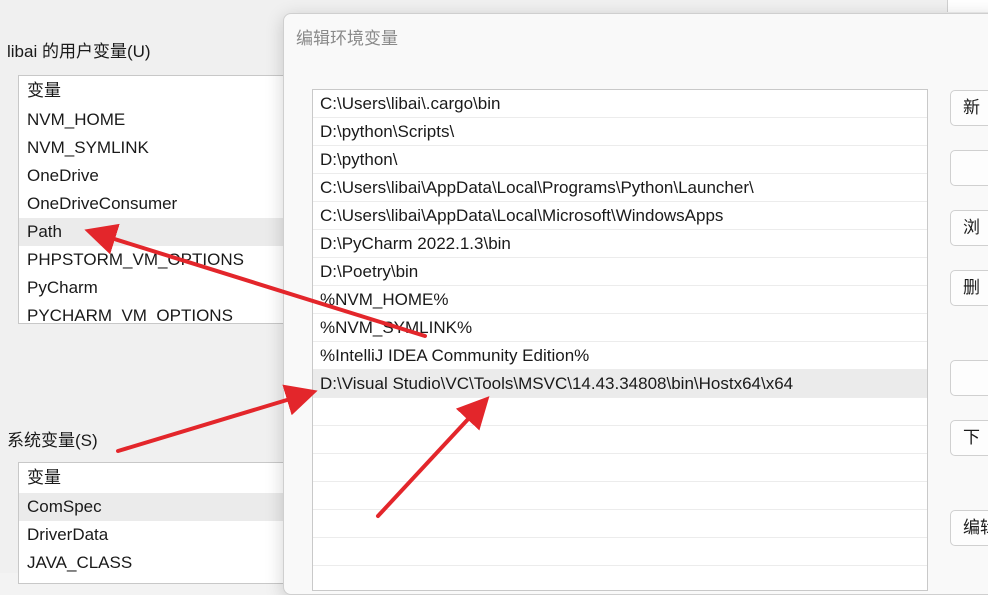 This screenshot has height=595, width=988. What do you see at coordinates (52, 440) in the screenshot?
I see `system-variables-label: 系统变量(S)` at bounding box center [52, 440].